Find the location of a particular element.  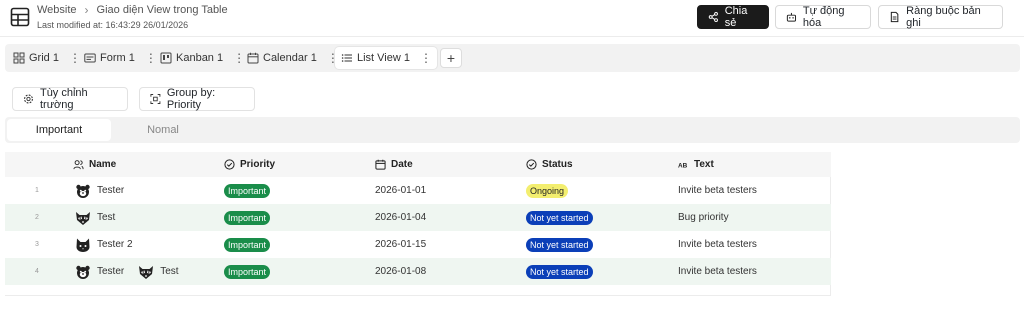

tab-grid-1: Grid 1 ⋮ is located at coordinates (47, 58).